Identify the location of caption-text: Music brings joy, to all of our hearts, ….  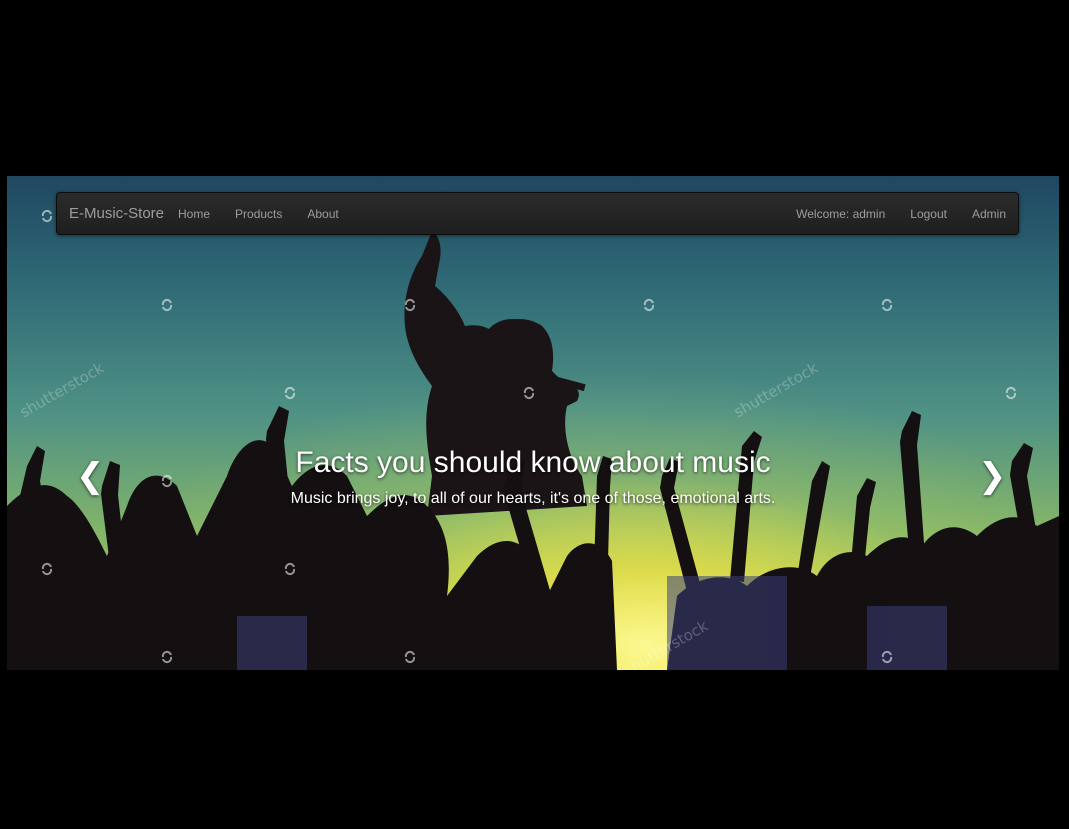
(533, 498).